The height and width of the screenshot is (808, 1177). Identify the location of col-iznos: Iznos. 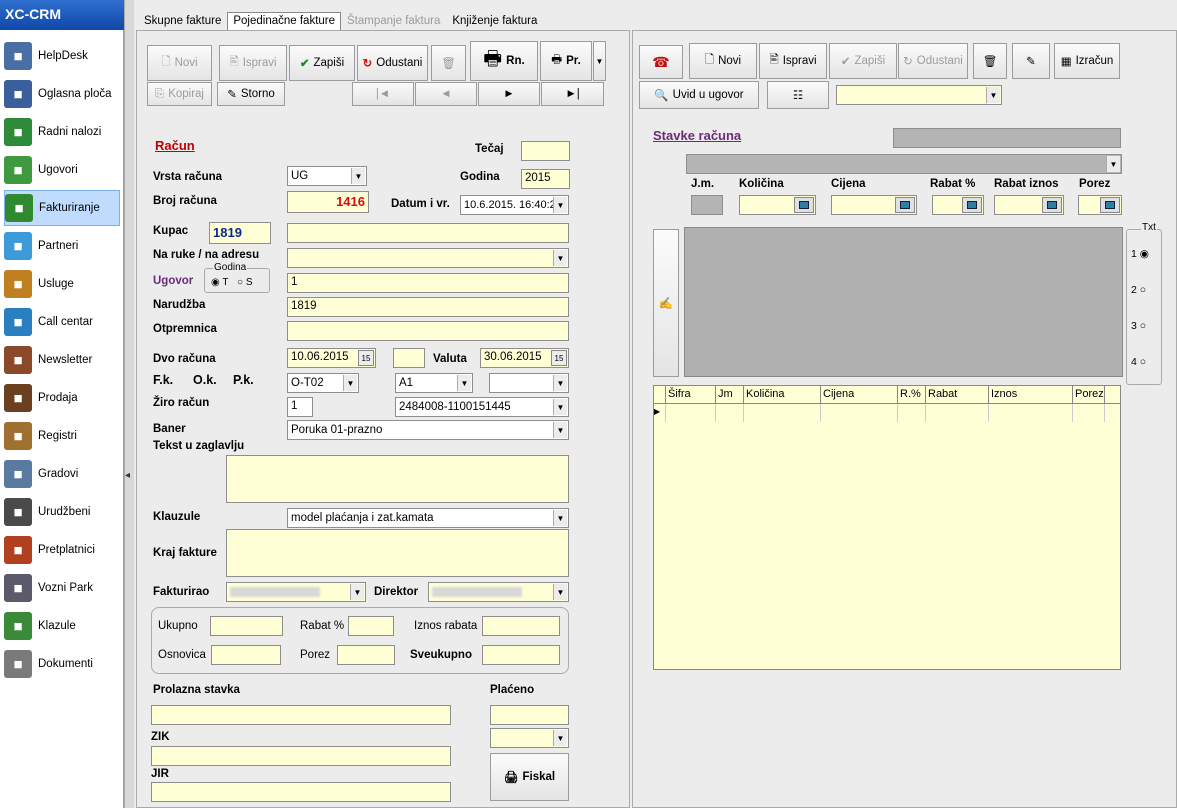
(1031, 394).